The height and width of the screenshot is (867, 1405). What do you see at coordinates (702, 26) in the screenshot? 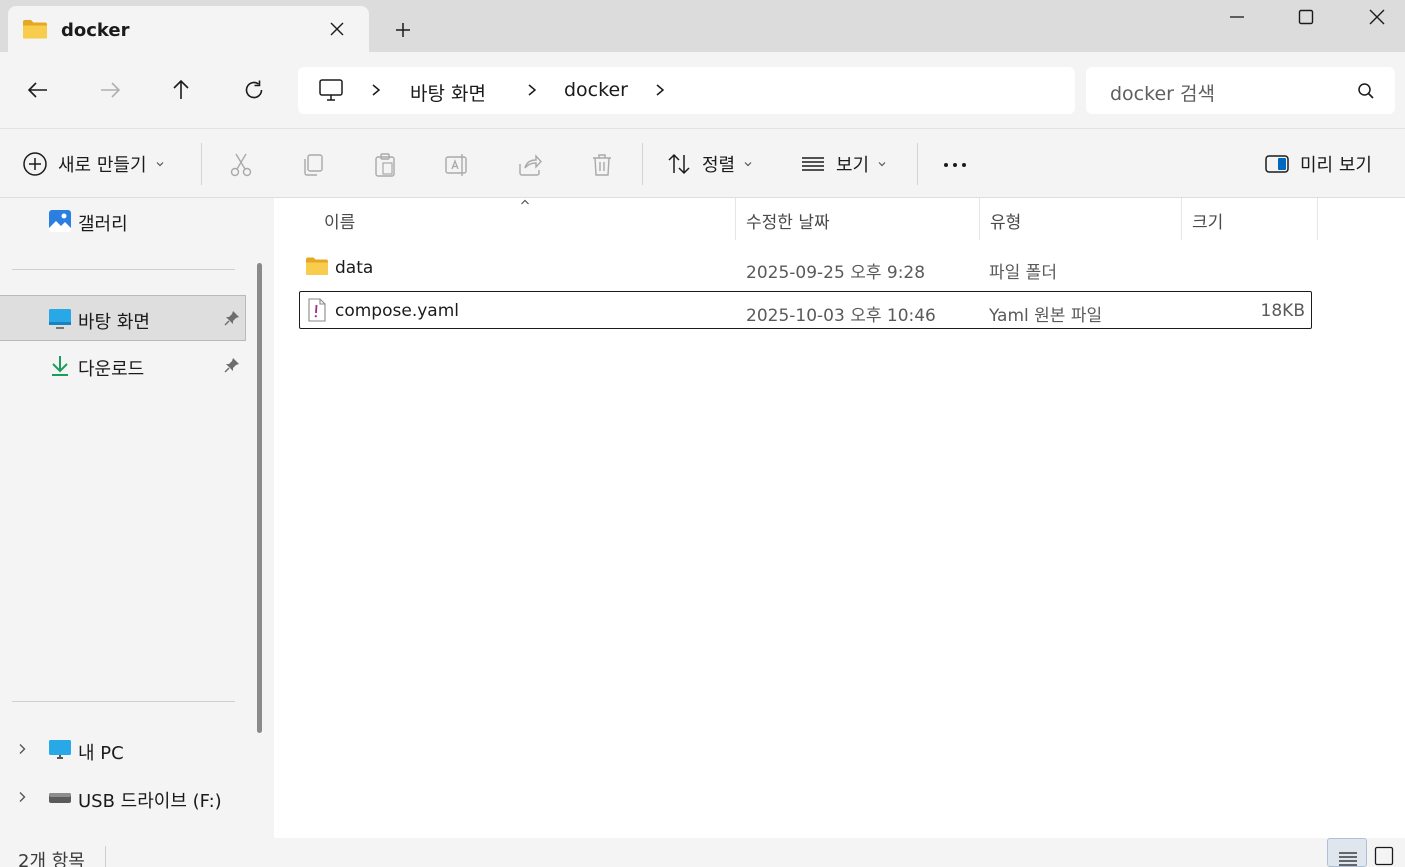
I see `title-bar: docker` at bounding box center [702, 26].